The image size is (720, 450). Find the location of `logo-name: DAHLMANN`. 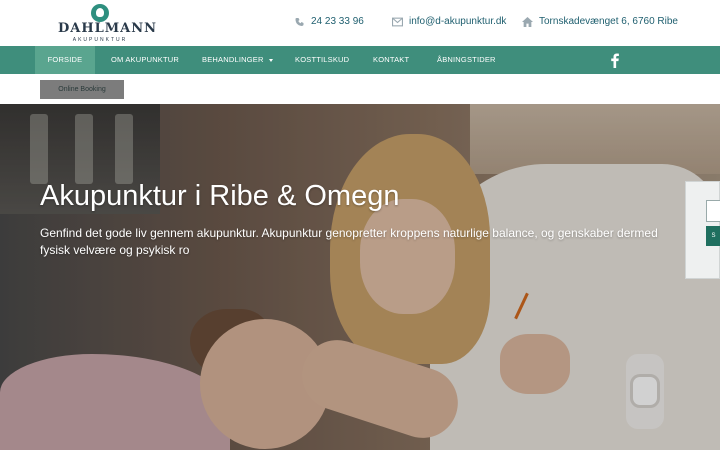

logo-name: DAHLMANN is located at coordinates (108, 28).